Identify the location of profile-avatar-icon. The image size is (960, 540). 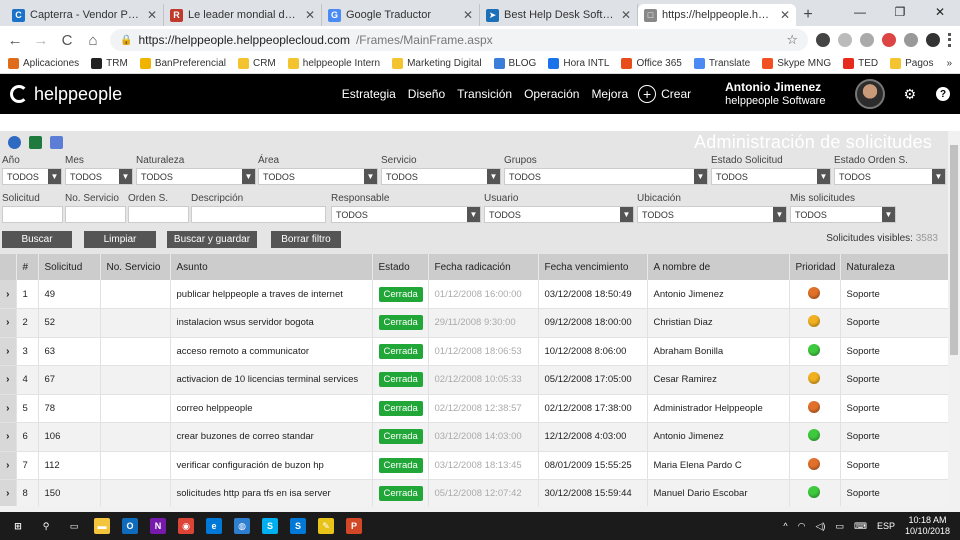
(933, 40).